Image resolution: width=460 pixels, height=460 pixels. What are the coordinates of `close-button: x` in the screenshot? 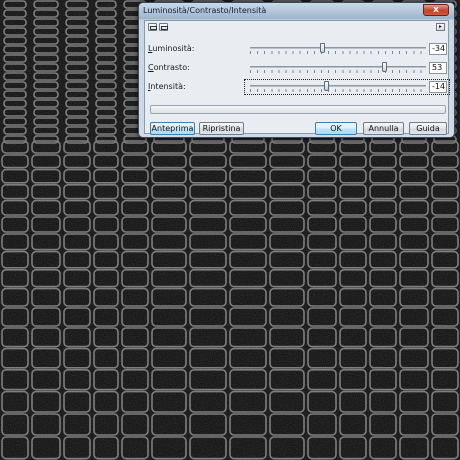 It's located at (436, 10).